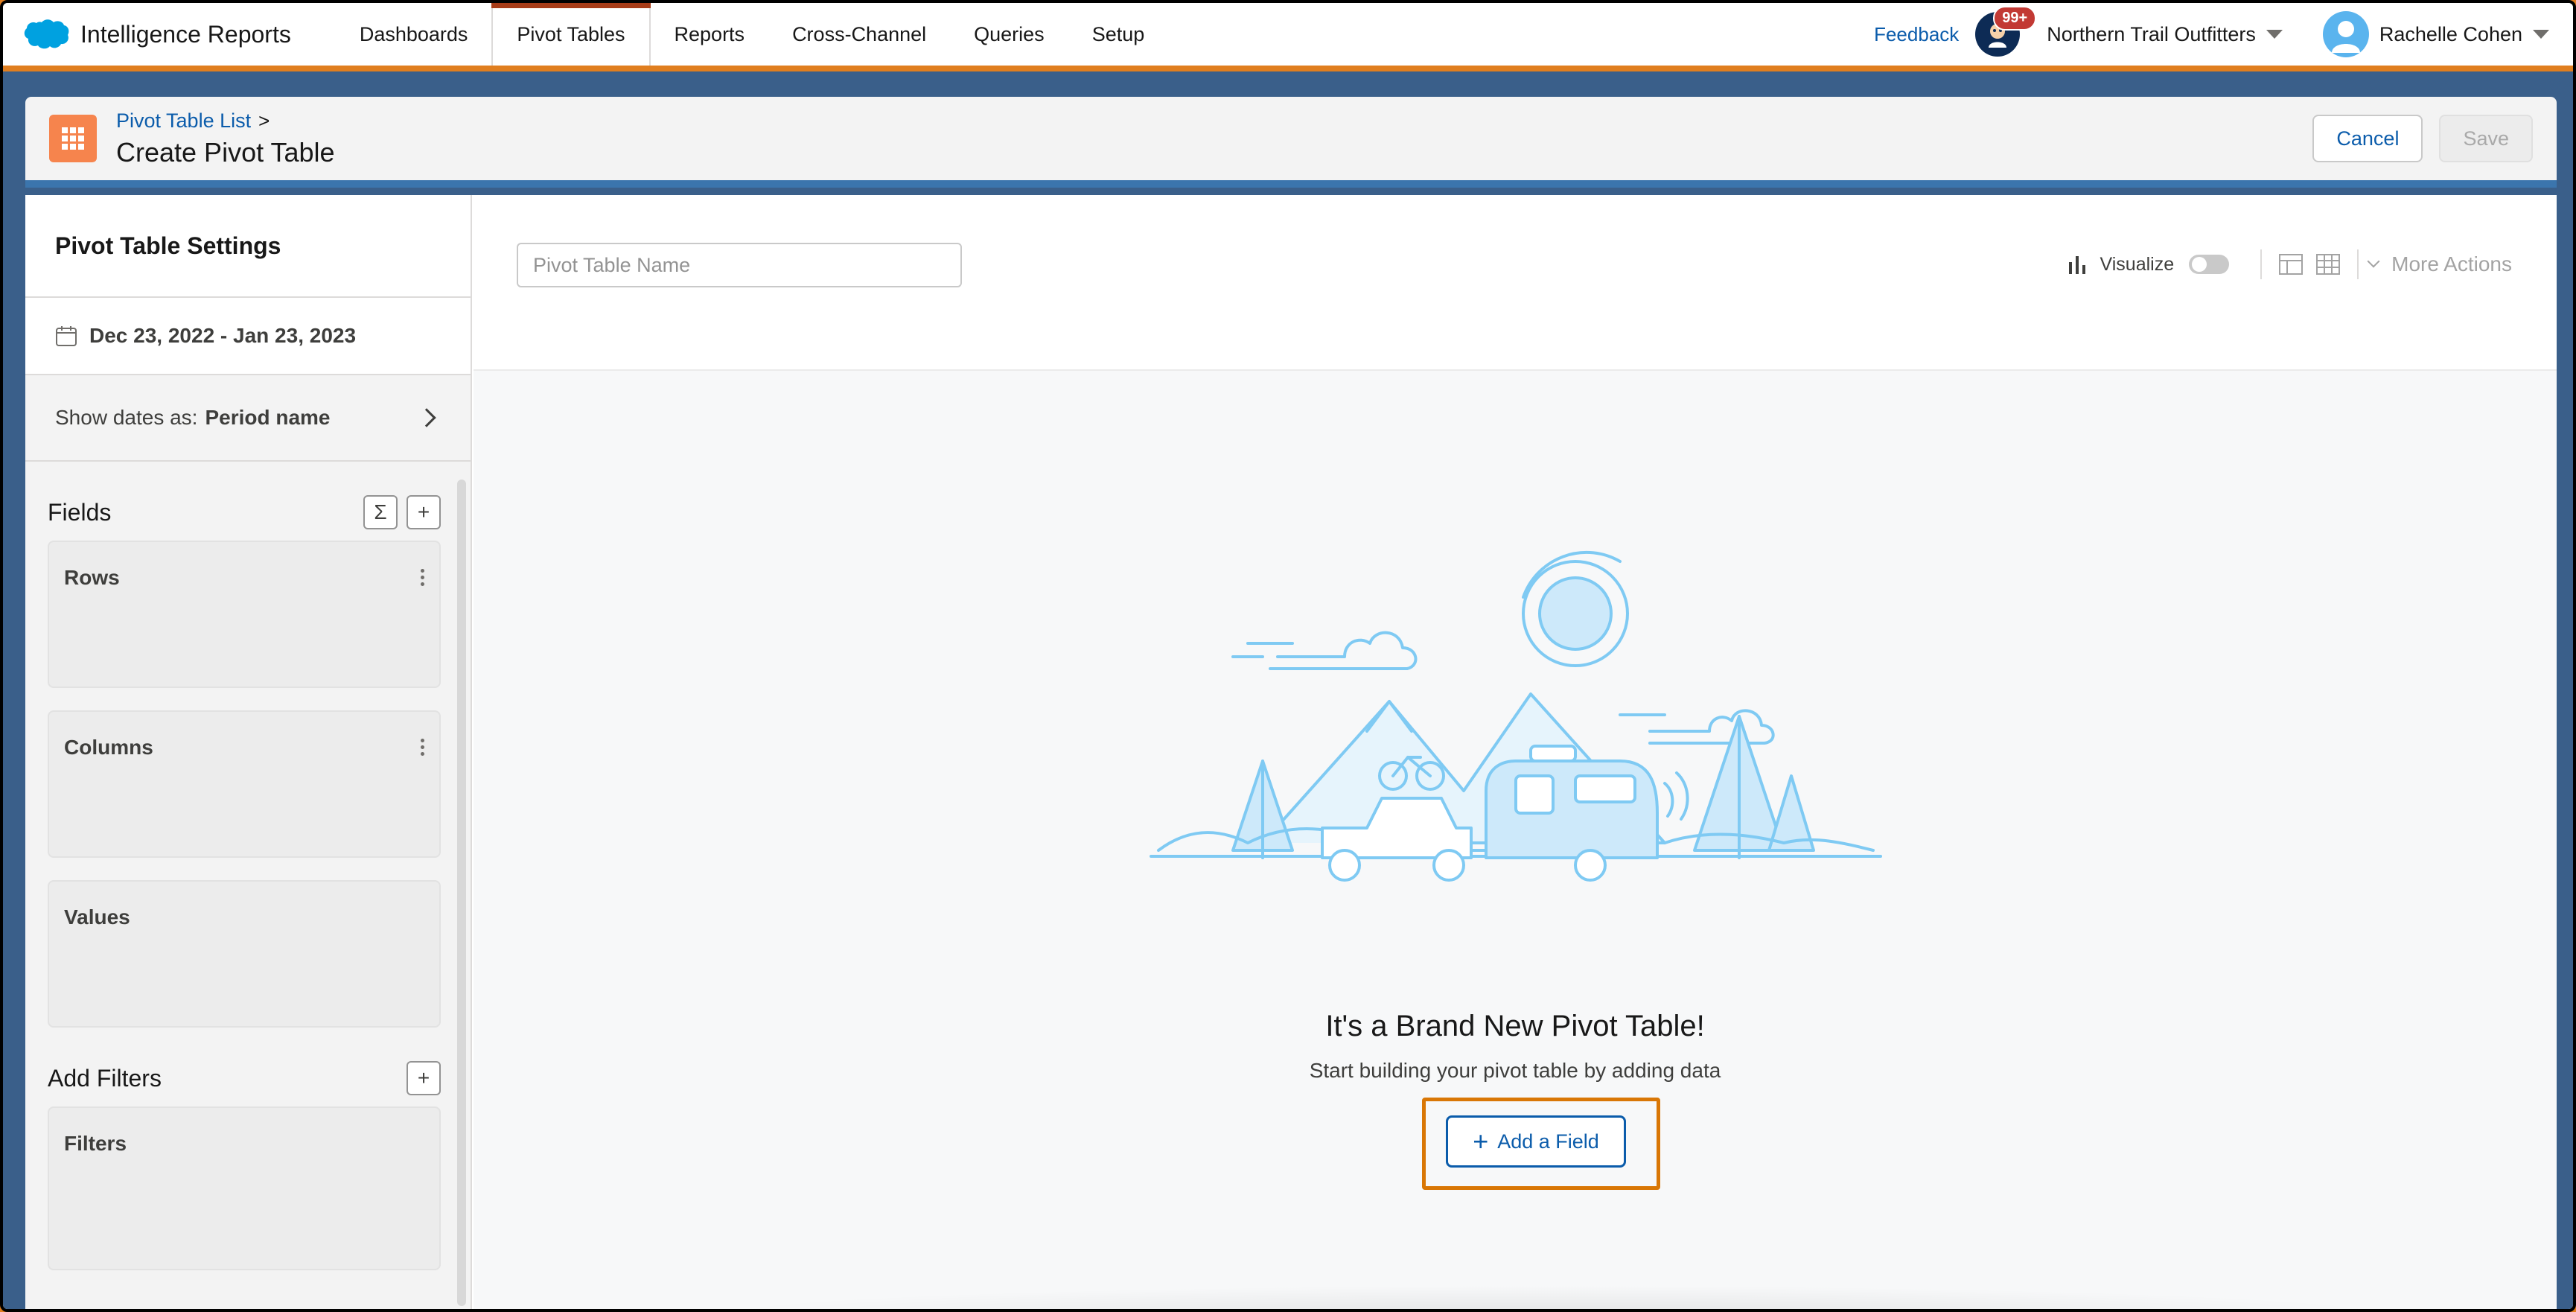  I want to click on layout-table-icon, so click(2328, 264).